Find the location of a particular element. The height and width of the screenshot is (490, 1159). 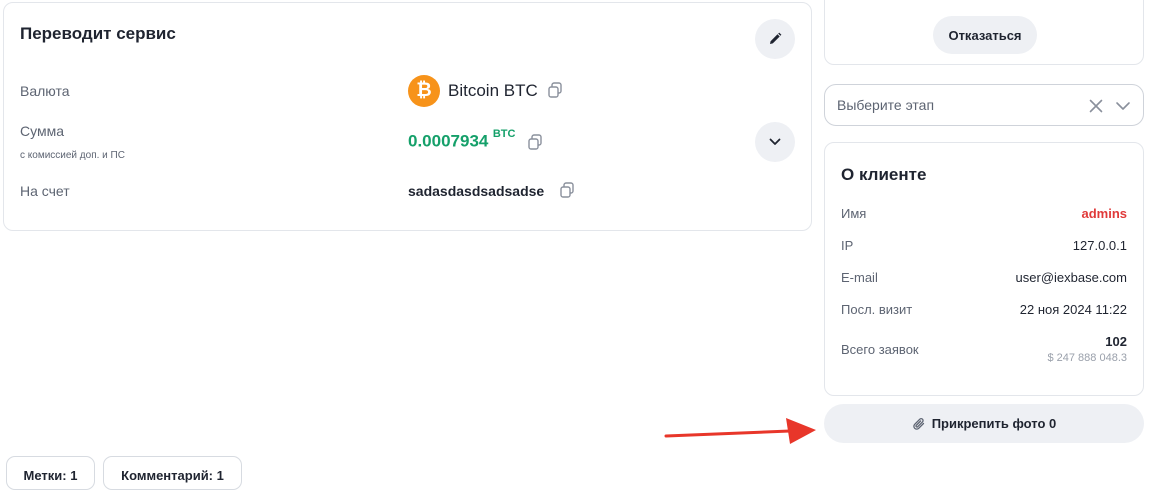

attach-photo-label: Прикрепить фото 0 is located at coordinates (994, 423).